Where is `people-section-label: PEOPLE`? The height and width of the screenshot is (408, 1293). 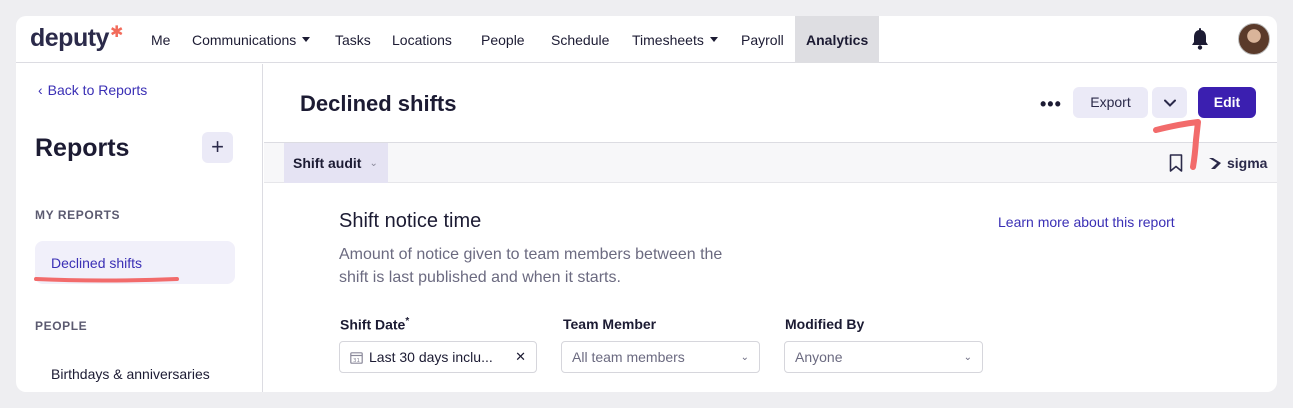 people-section-label: PEOPLE is located at coordinates (61, 326).